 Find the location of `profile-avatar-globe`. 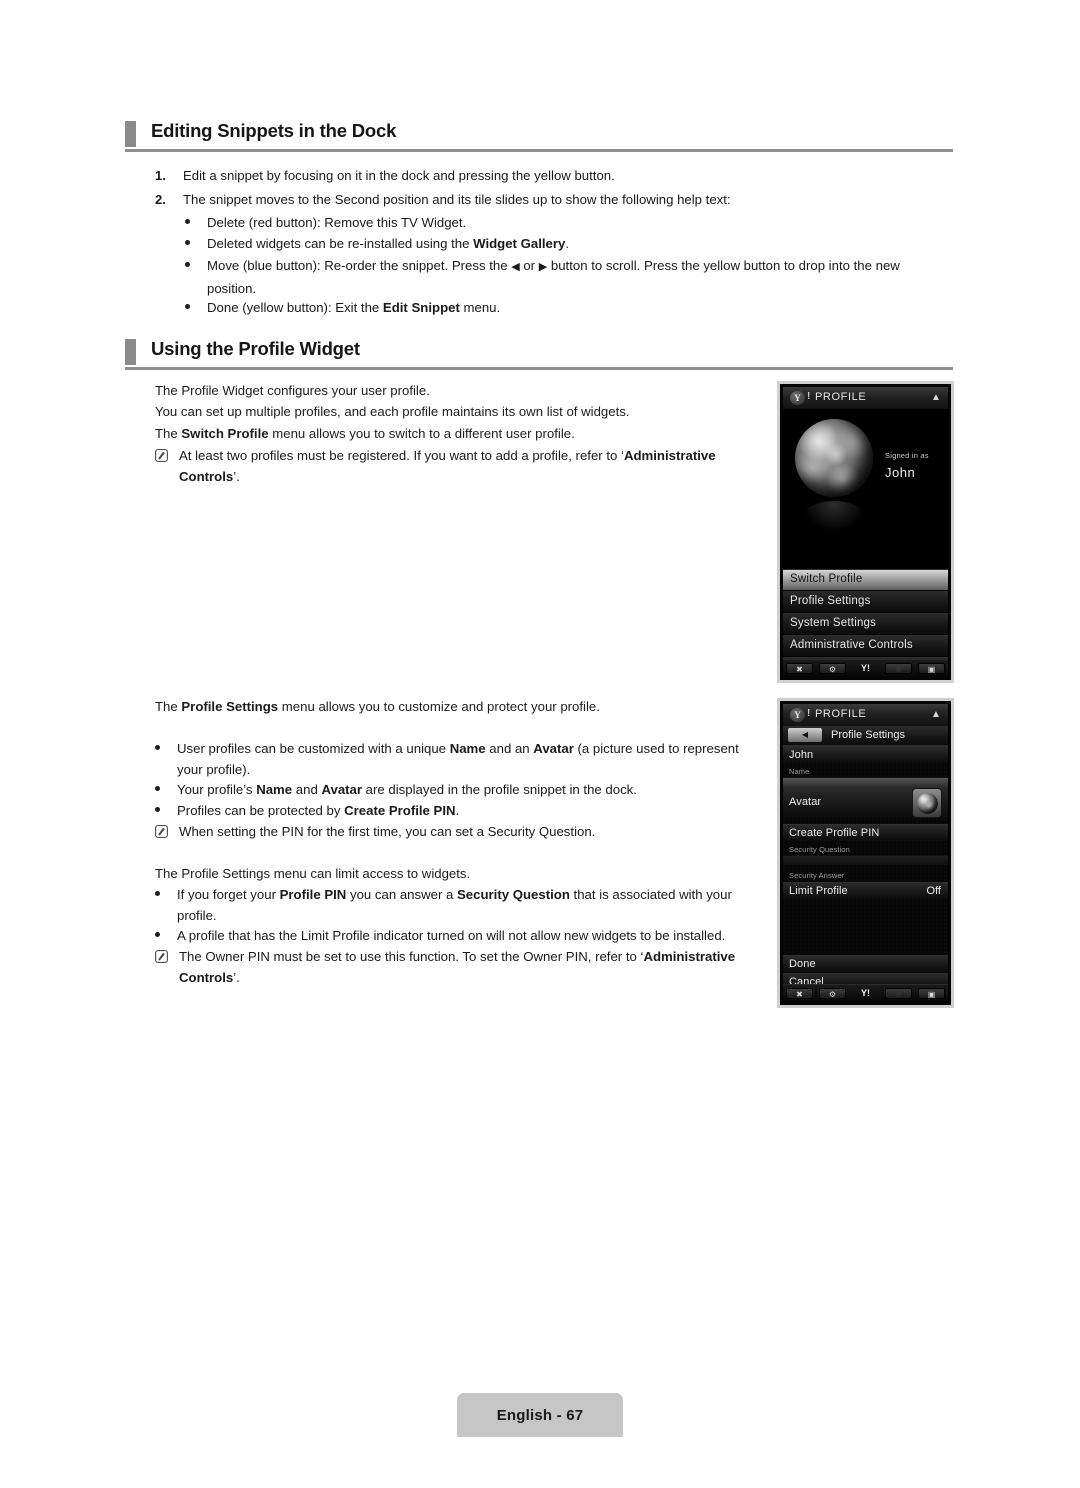

profile-avatar-globe is located at coordinates (834, 458).